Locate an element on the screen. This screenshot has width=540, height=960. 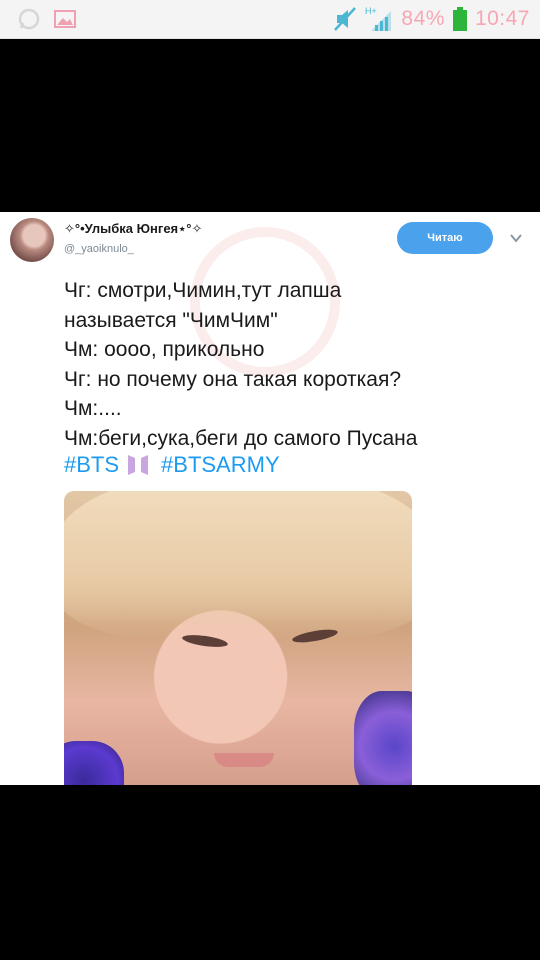
battery-percent: 84% is located at coordinates (423, 18).